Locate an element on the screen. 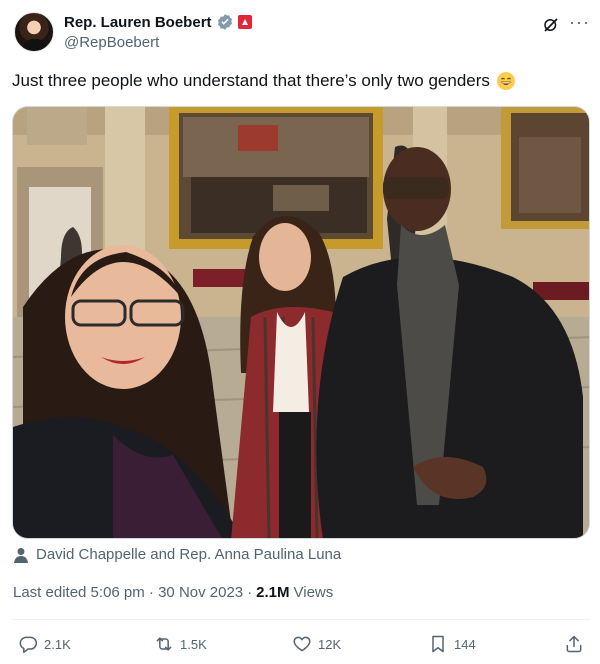 The width and height of the screenshot is (600, 664). like-count: 12K is located at coordinates (330, 644).